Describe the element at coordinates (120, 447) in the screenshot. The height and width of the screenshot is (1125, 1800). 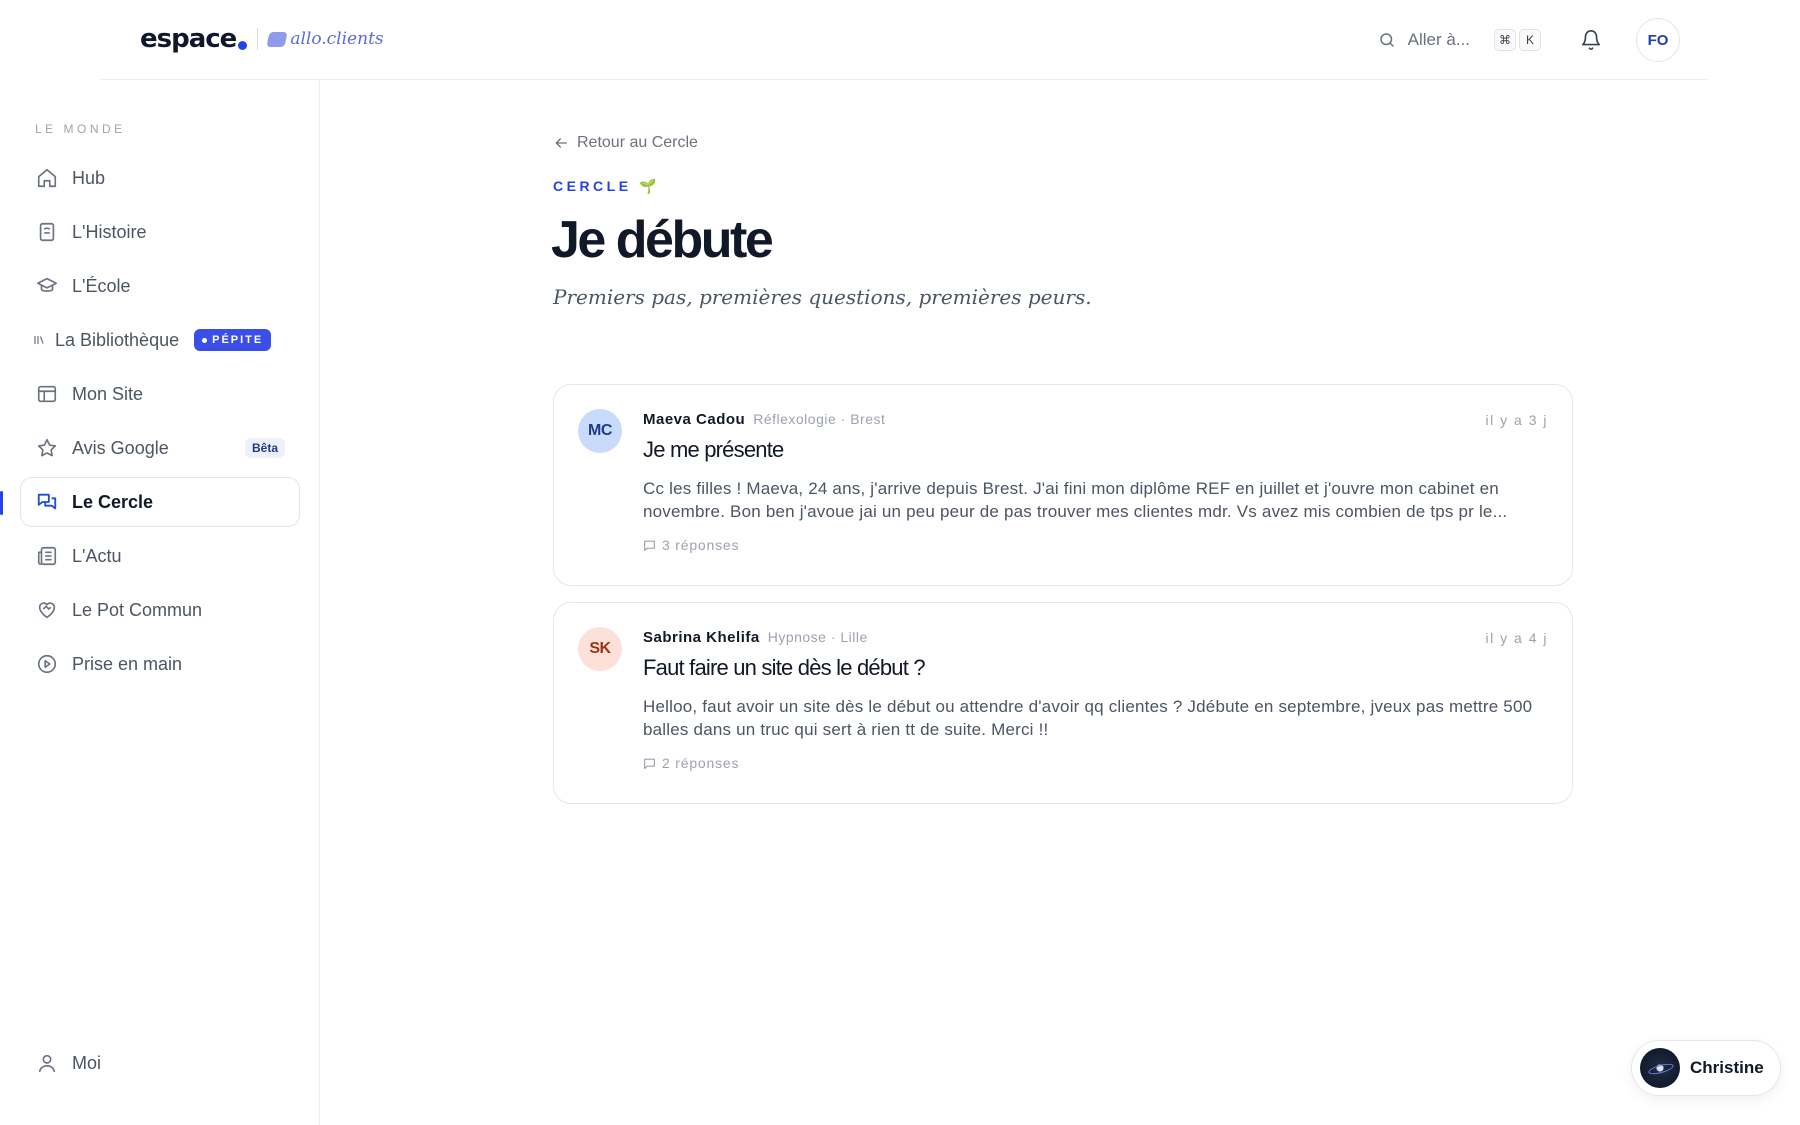
I see `sidebar-item-label: Avis Google` at that location.